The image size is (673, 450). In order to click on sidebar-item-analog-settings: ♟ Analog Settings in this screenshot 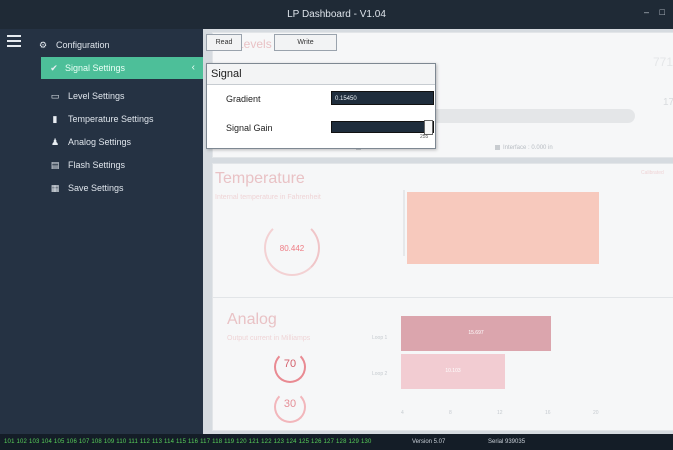, I will do `click(101, 142)`.